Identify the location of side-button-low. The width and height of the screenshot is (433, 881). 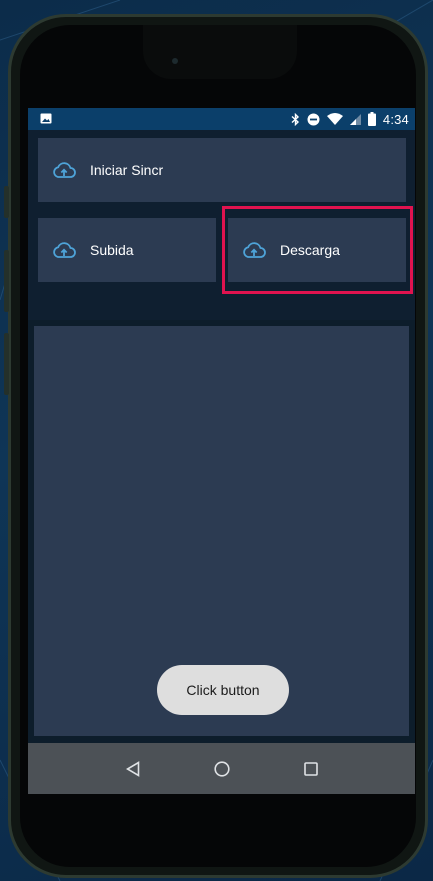
(6, 364).